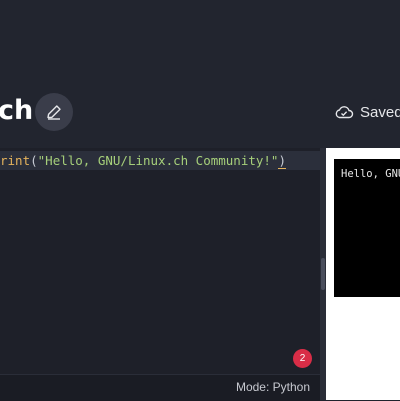 Image resolution: width=400 pixels, height=401 pixels. I want to click on project-title: ch, so click(17, 110).